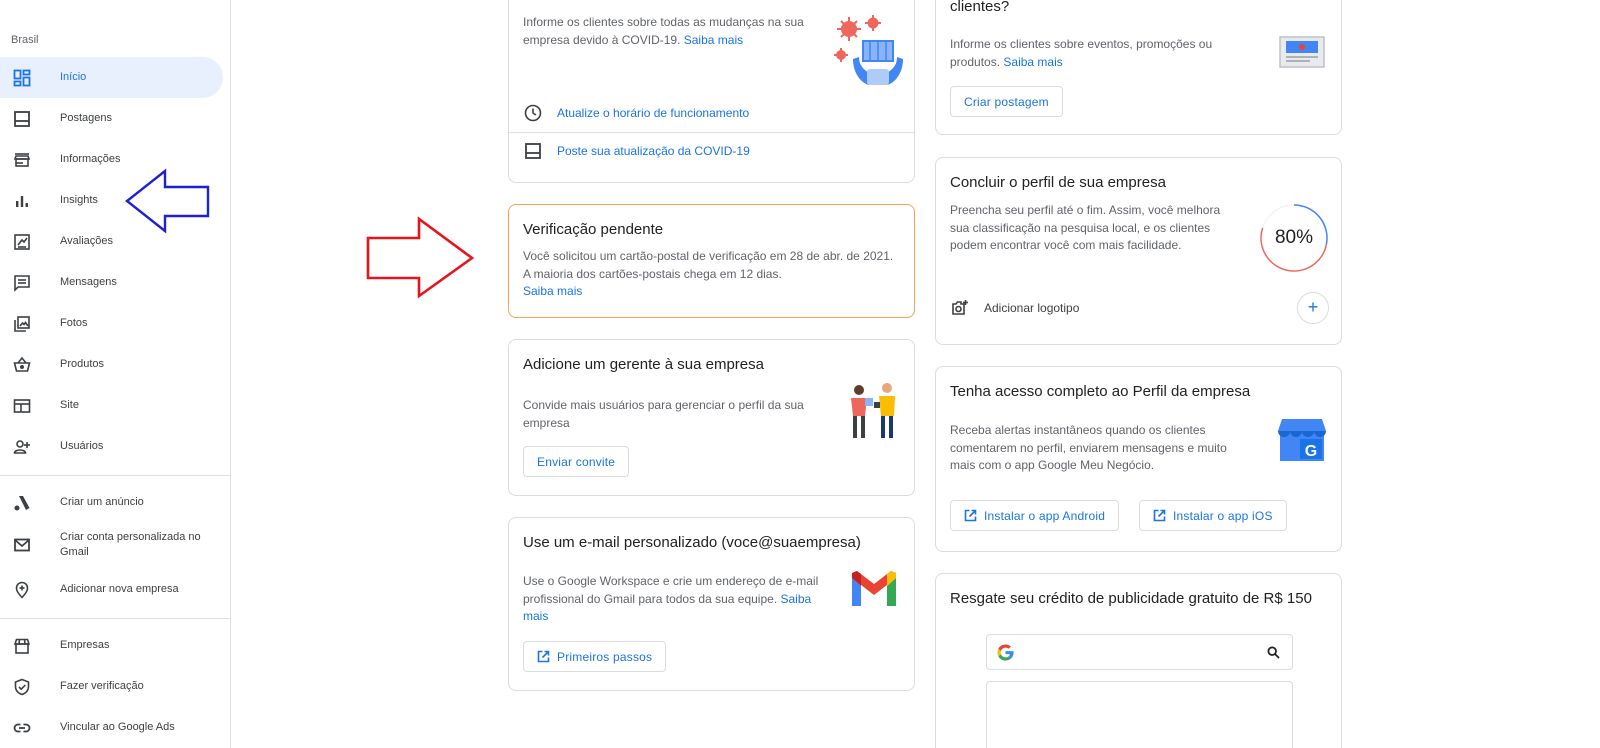 Image resolution: width=1600 pixels, height=748 pixels. What do you see at coordinates (102, 686) in the screenshot?
I see `sidebar-item-label: Fazer verificação` at bounding box center [102, 686].